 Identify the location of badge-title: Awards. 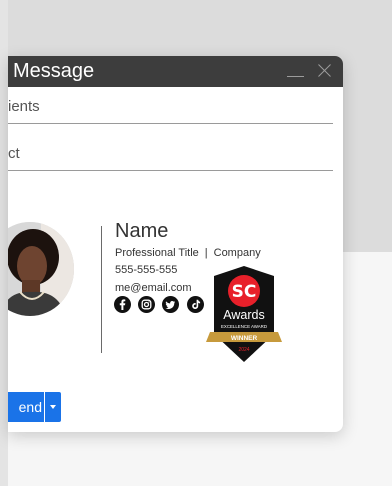
(243, 315).